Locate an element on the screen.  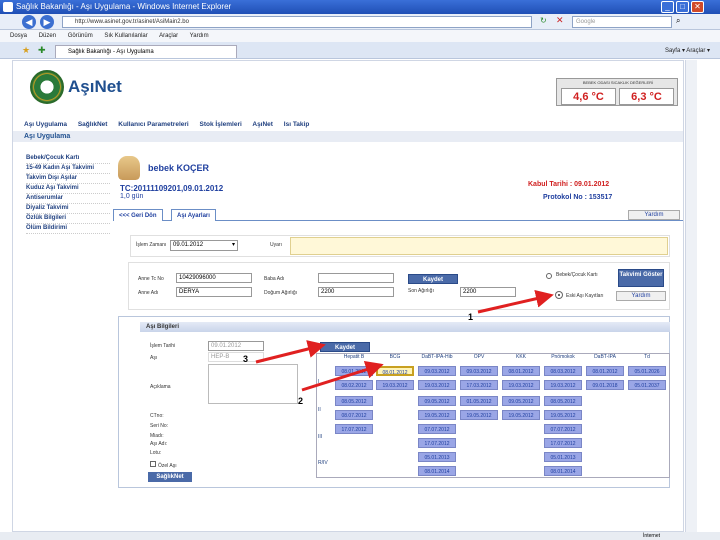
add-favorite-icon: ✚ is located at coordinates (42, 50).